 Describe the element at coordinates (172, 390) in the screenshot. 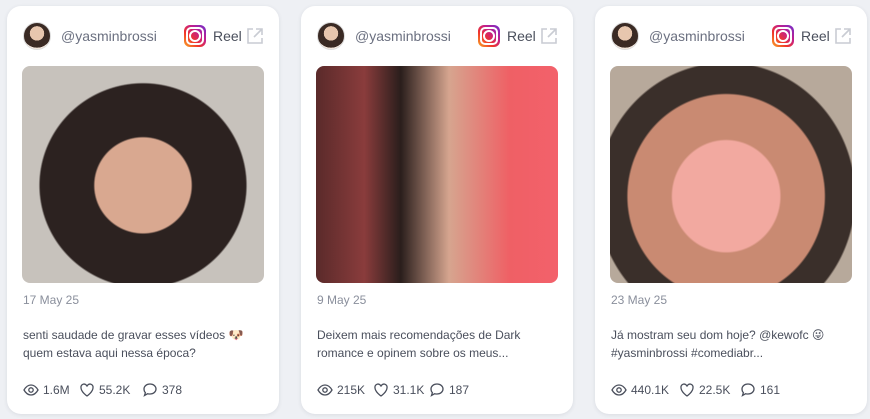

I see `comments-count: 378` at that location.